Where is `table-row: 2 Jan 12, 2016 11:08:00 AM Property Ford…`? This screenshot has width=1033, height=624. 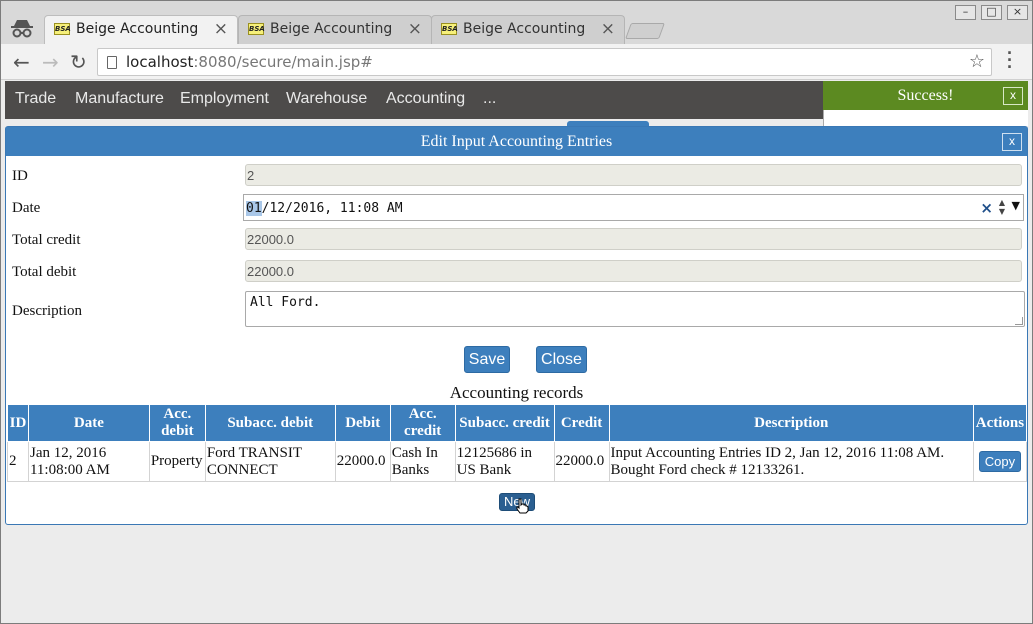 table-row: 2 Jan 12, 2016 11:08:00 AM Property Ford… is located at coordinates (517, 461).